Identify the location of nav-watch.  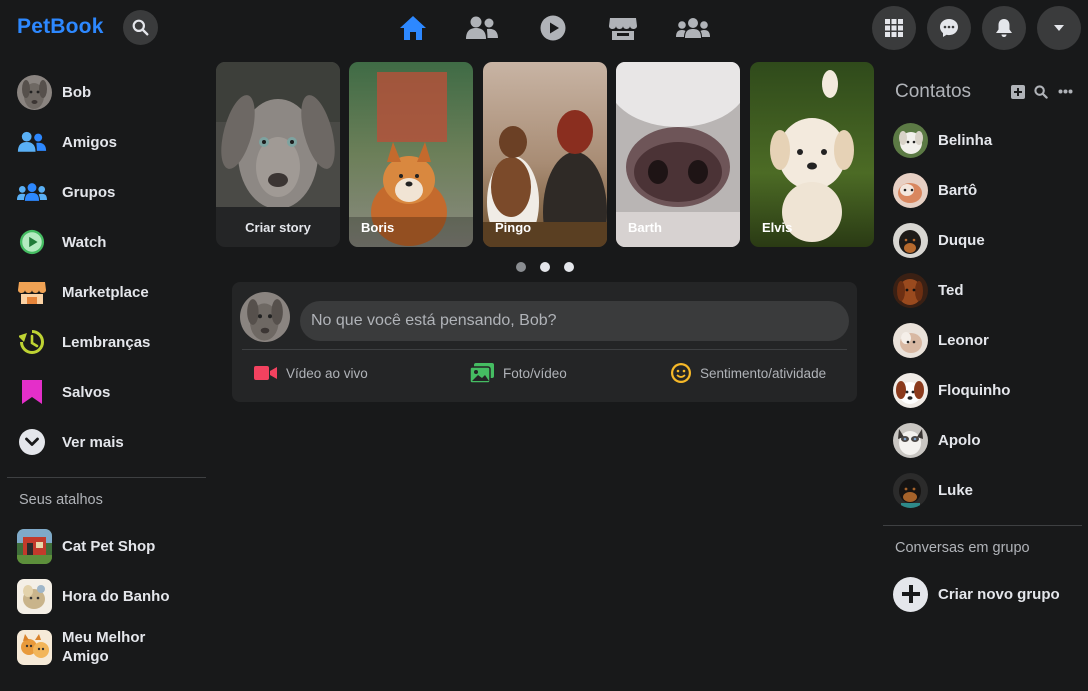
(553, 28).